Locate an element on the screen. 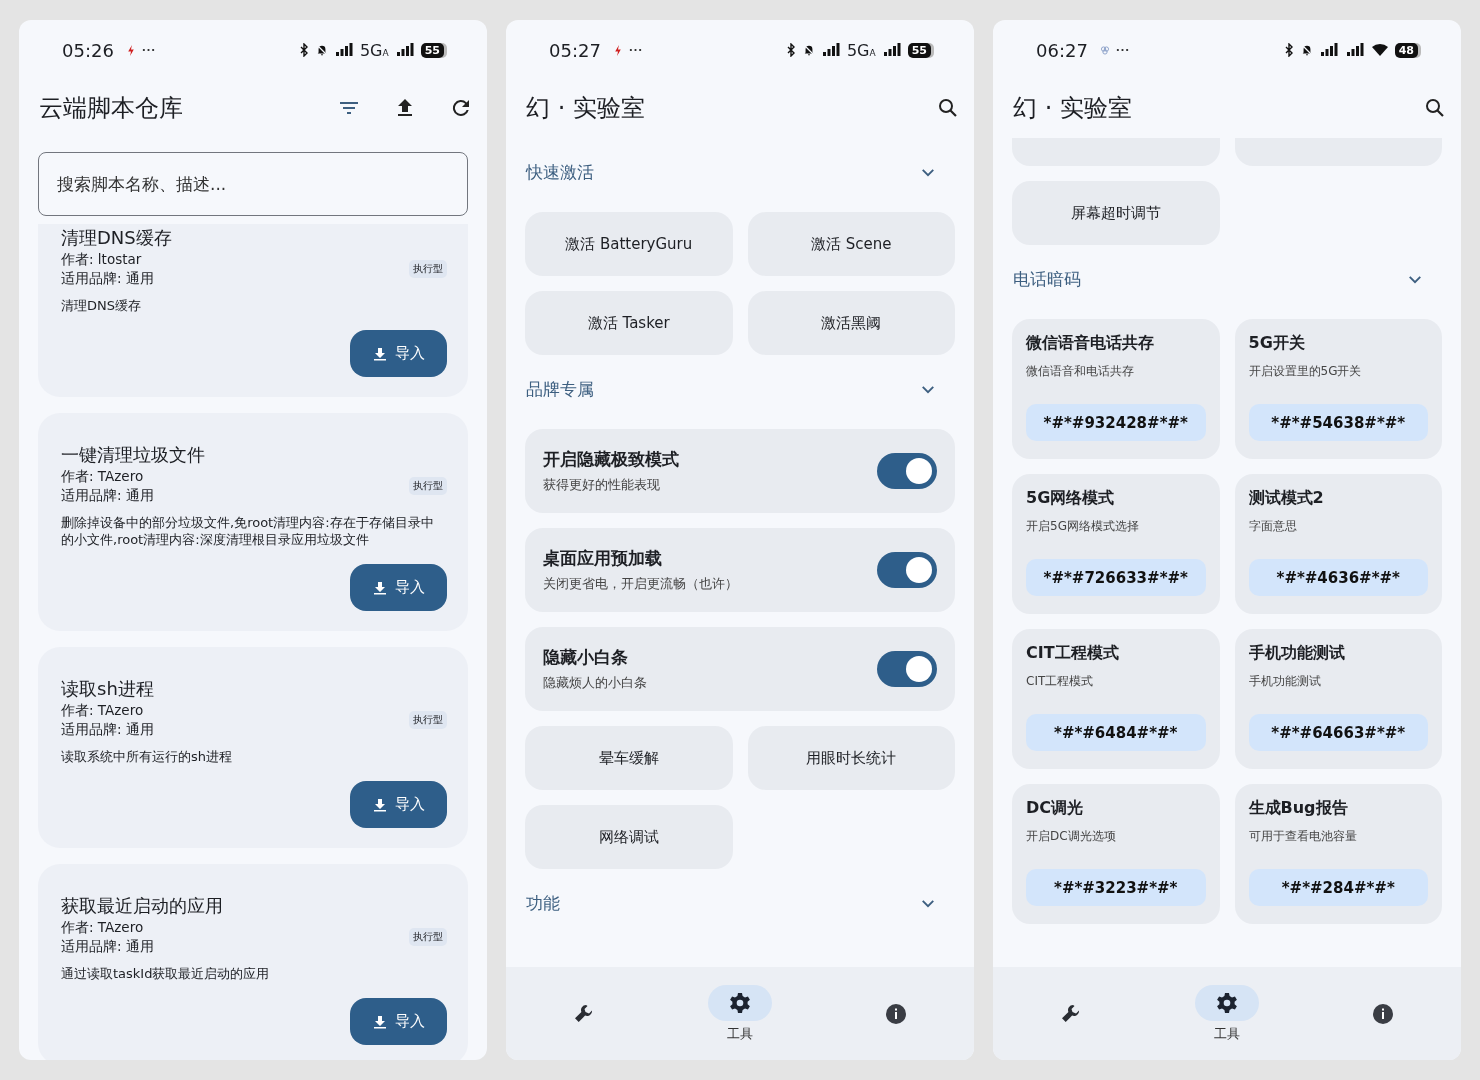 This screenshot has width=1480, height=1080. toggle-label: 隐藏小白条 is located at coordinates (586, 657).